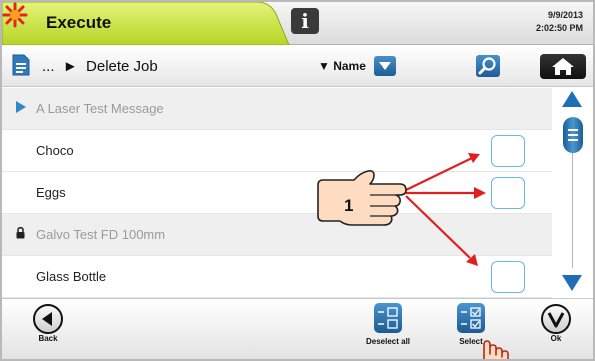 This screenshot has width=595, height=361. What do you see at coordinates (297, 66) in the screenshot?
I see `toolbar: ... ► Delete Job ▼ Name` at bounding box center [297, 66].